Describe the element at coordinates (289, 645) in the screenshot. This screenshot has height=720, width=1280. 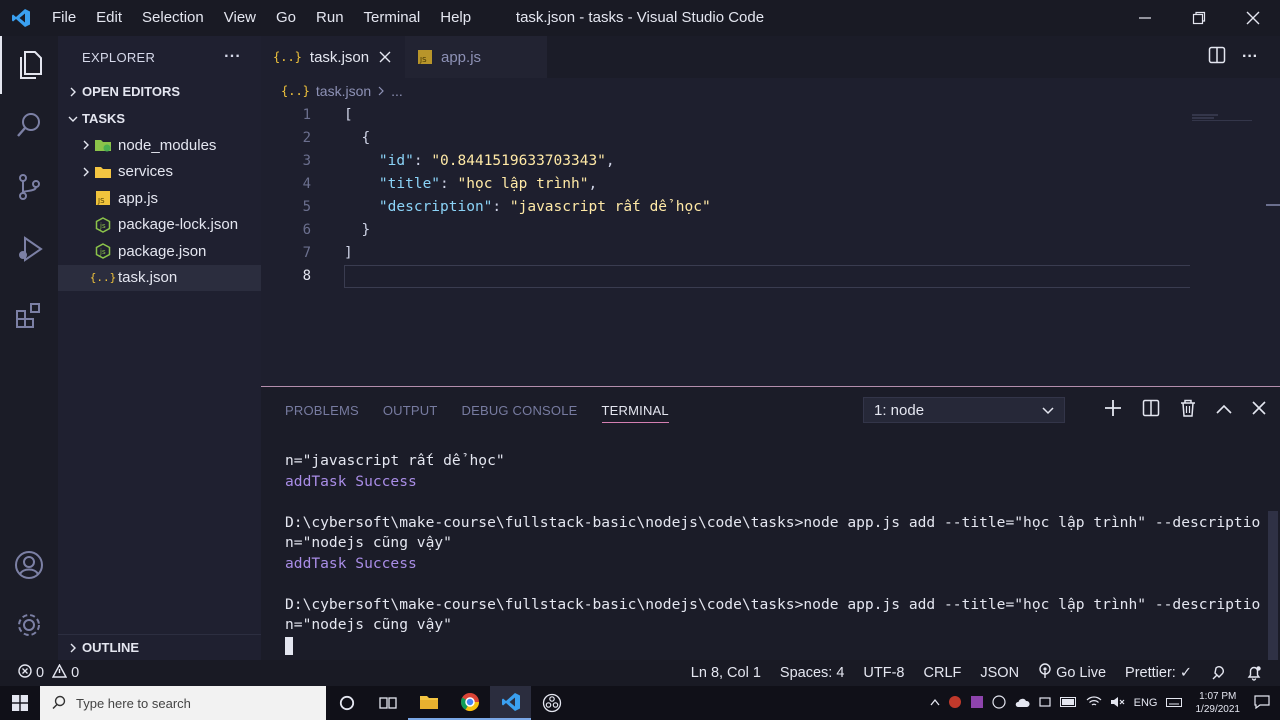
I see `terminal-cursor` at that location.